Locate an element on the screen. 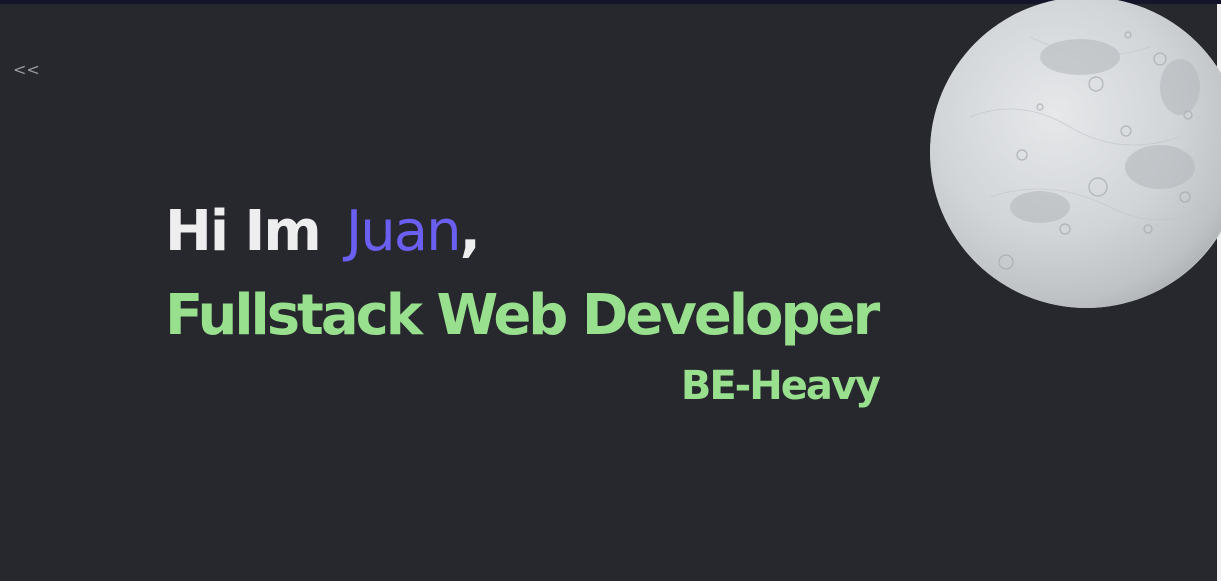 Image resolution: width=1221 pixels, height=581 pixels. comma-text: , is located at coordinates (470, 231).